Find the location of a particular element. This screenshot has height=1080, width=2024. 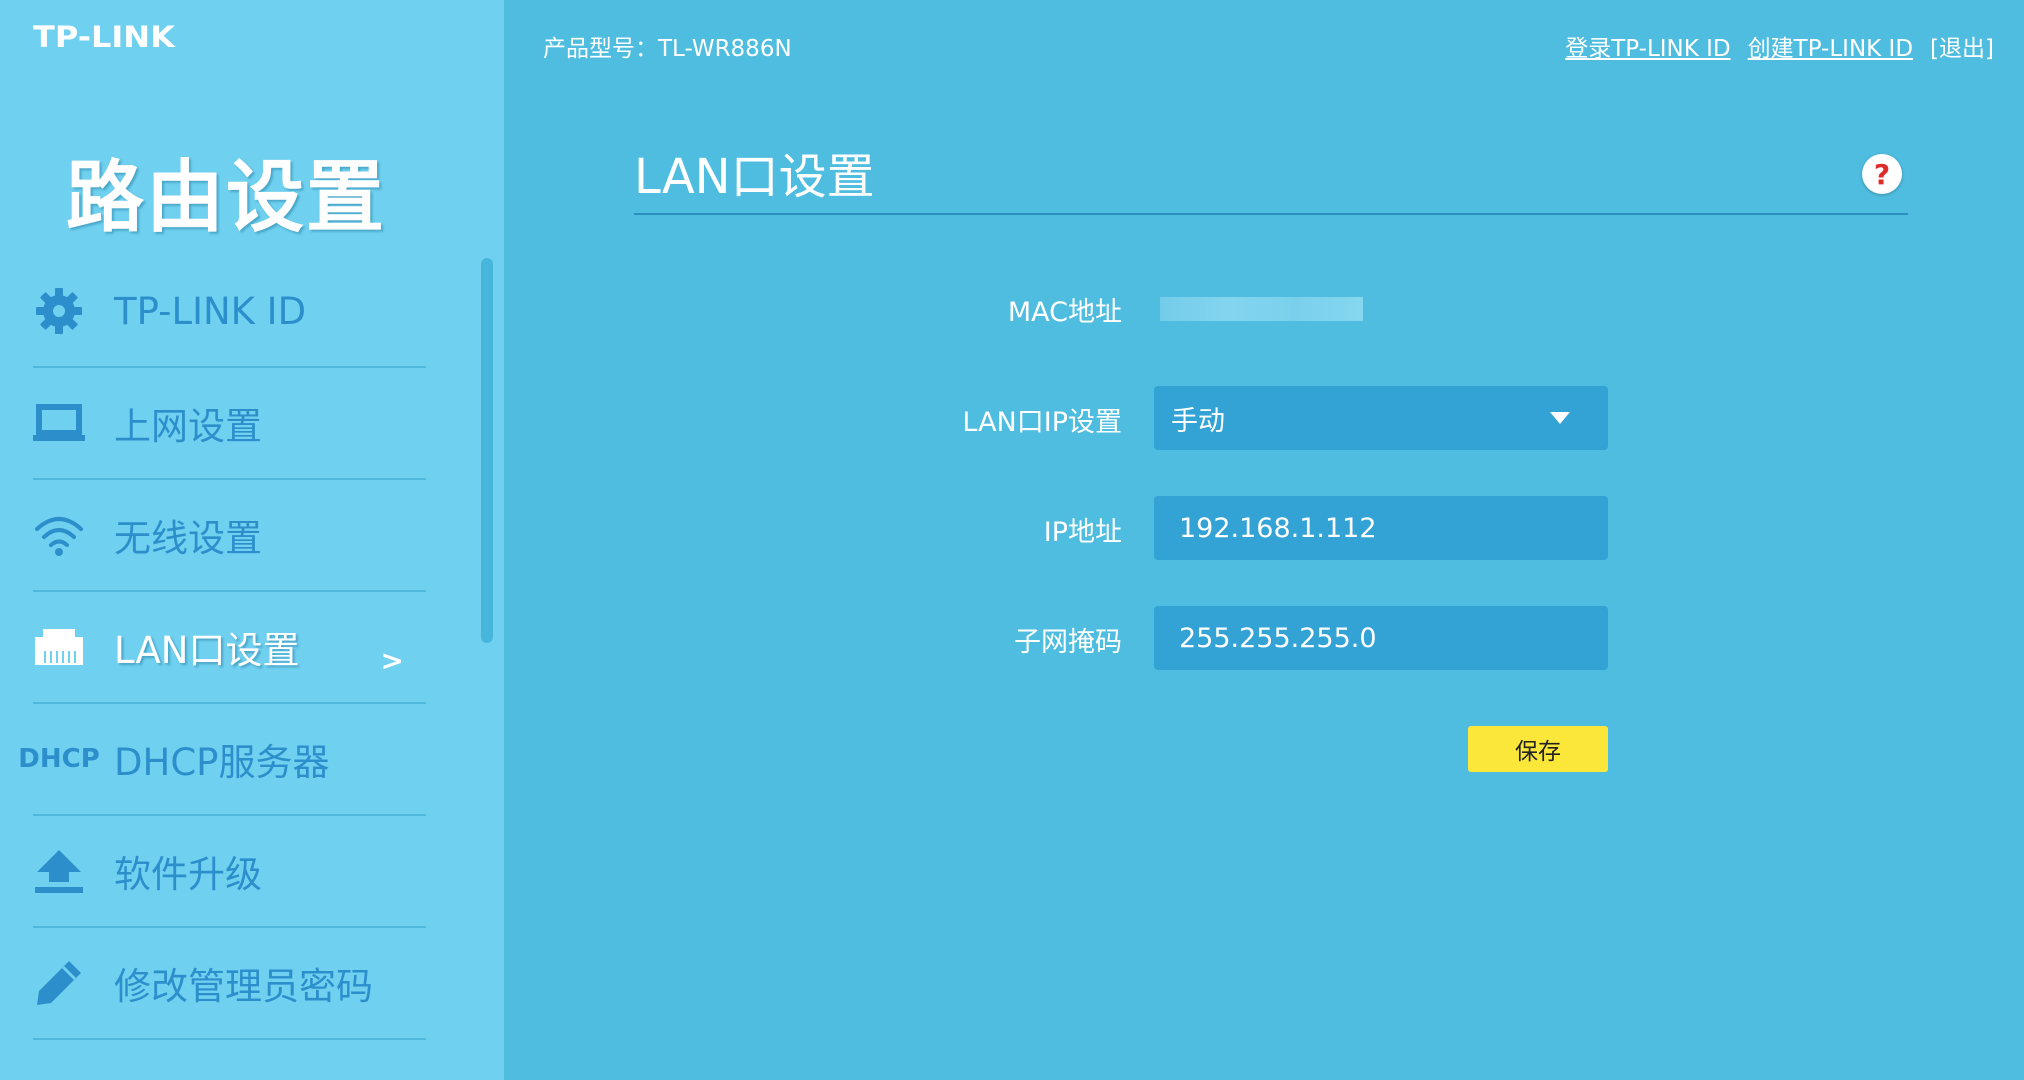

wifi-icon is located at coordinates (59, 535).